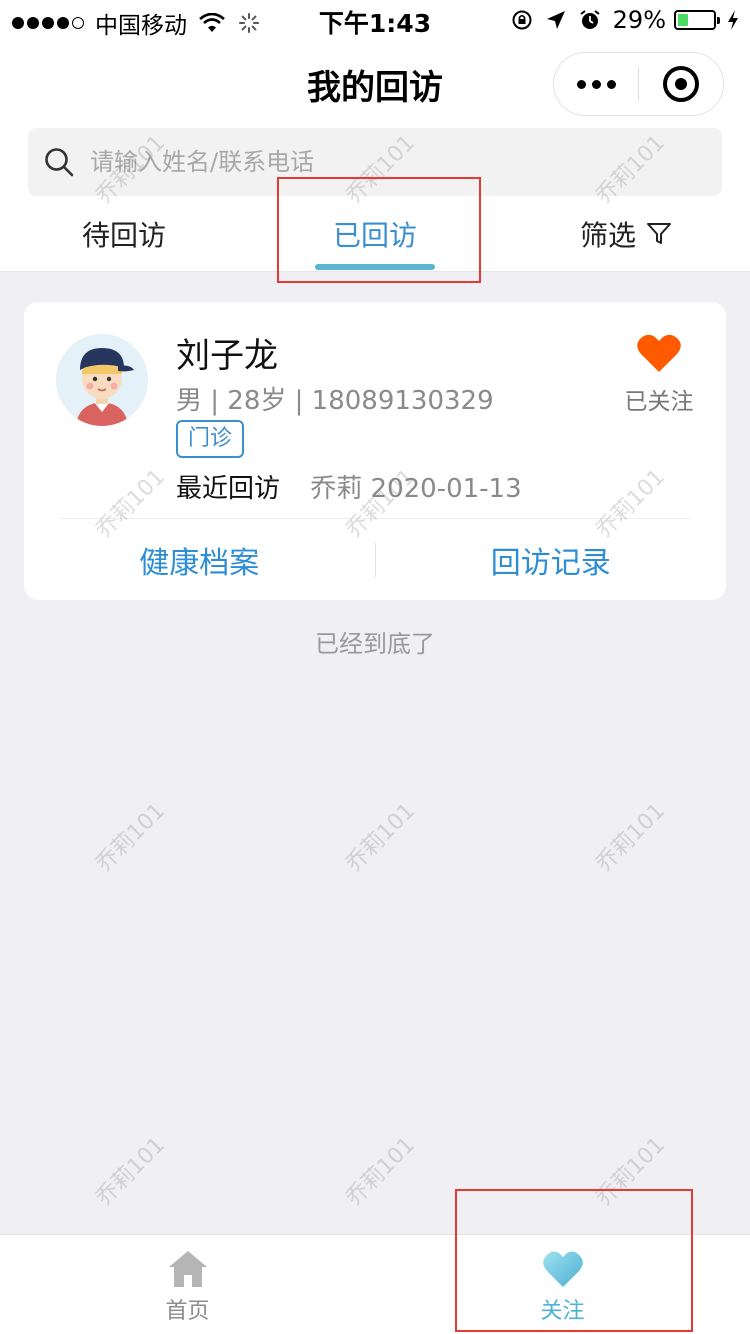 This screenshot has width=750, height=1334. I want to click on card-actions: 健康档案 回访记录, so click(375, 559).